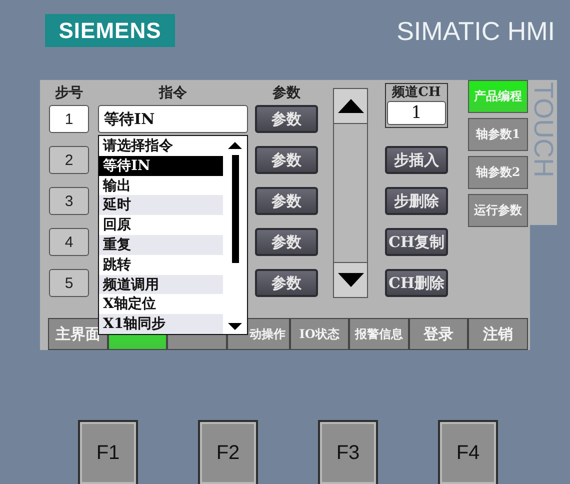  Describe the element at coordinates (475, 31) in the screenshot. I see `product-name: SIMATIC HMI` at that location.